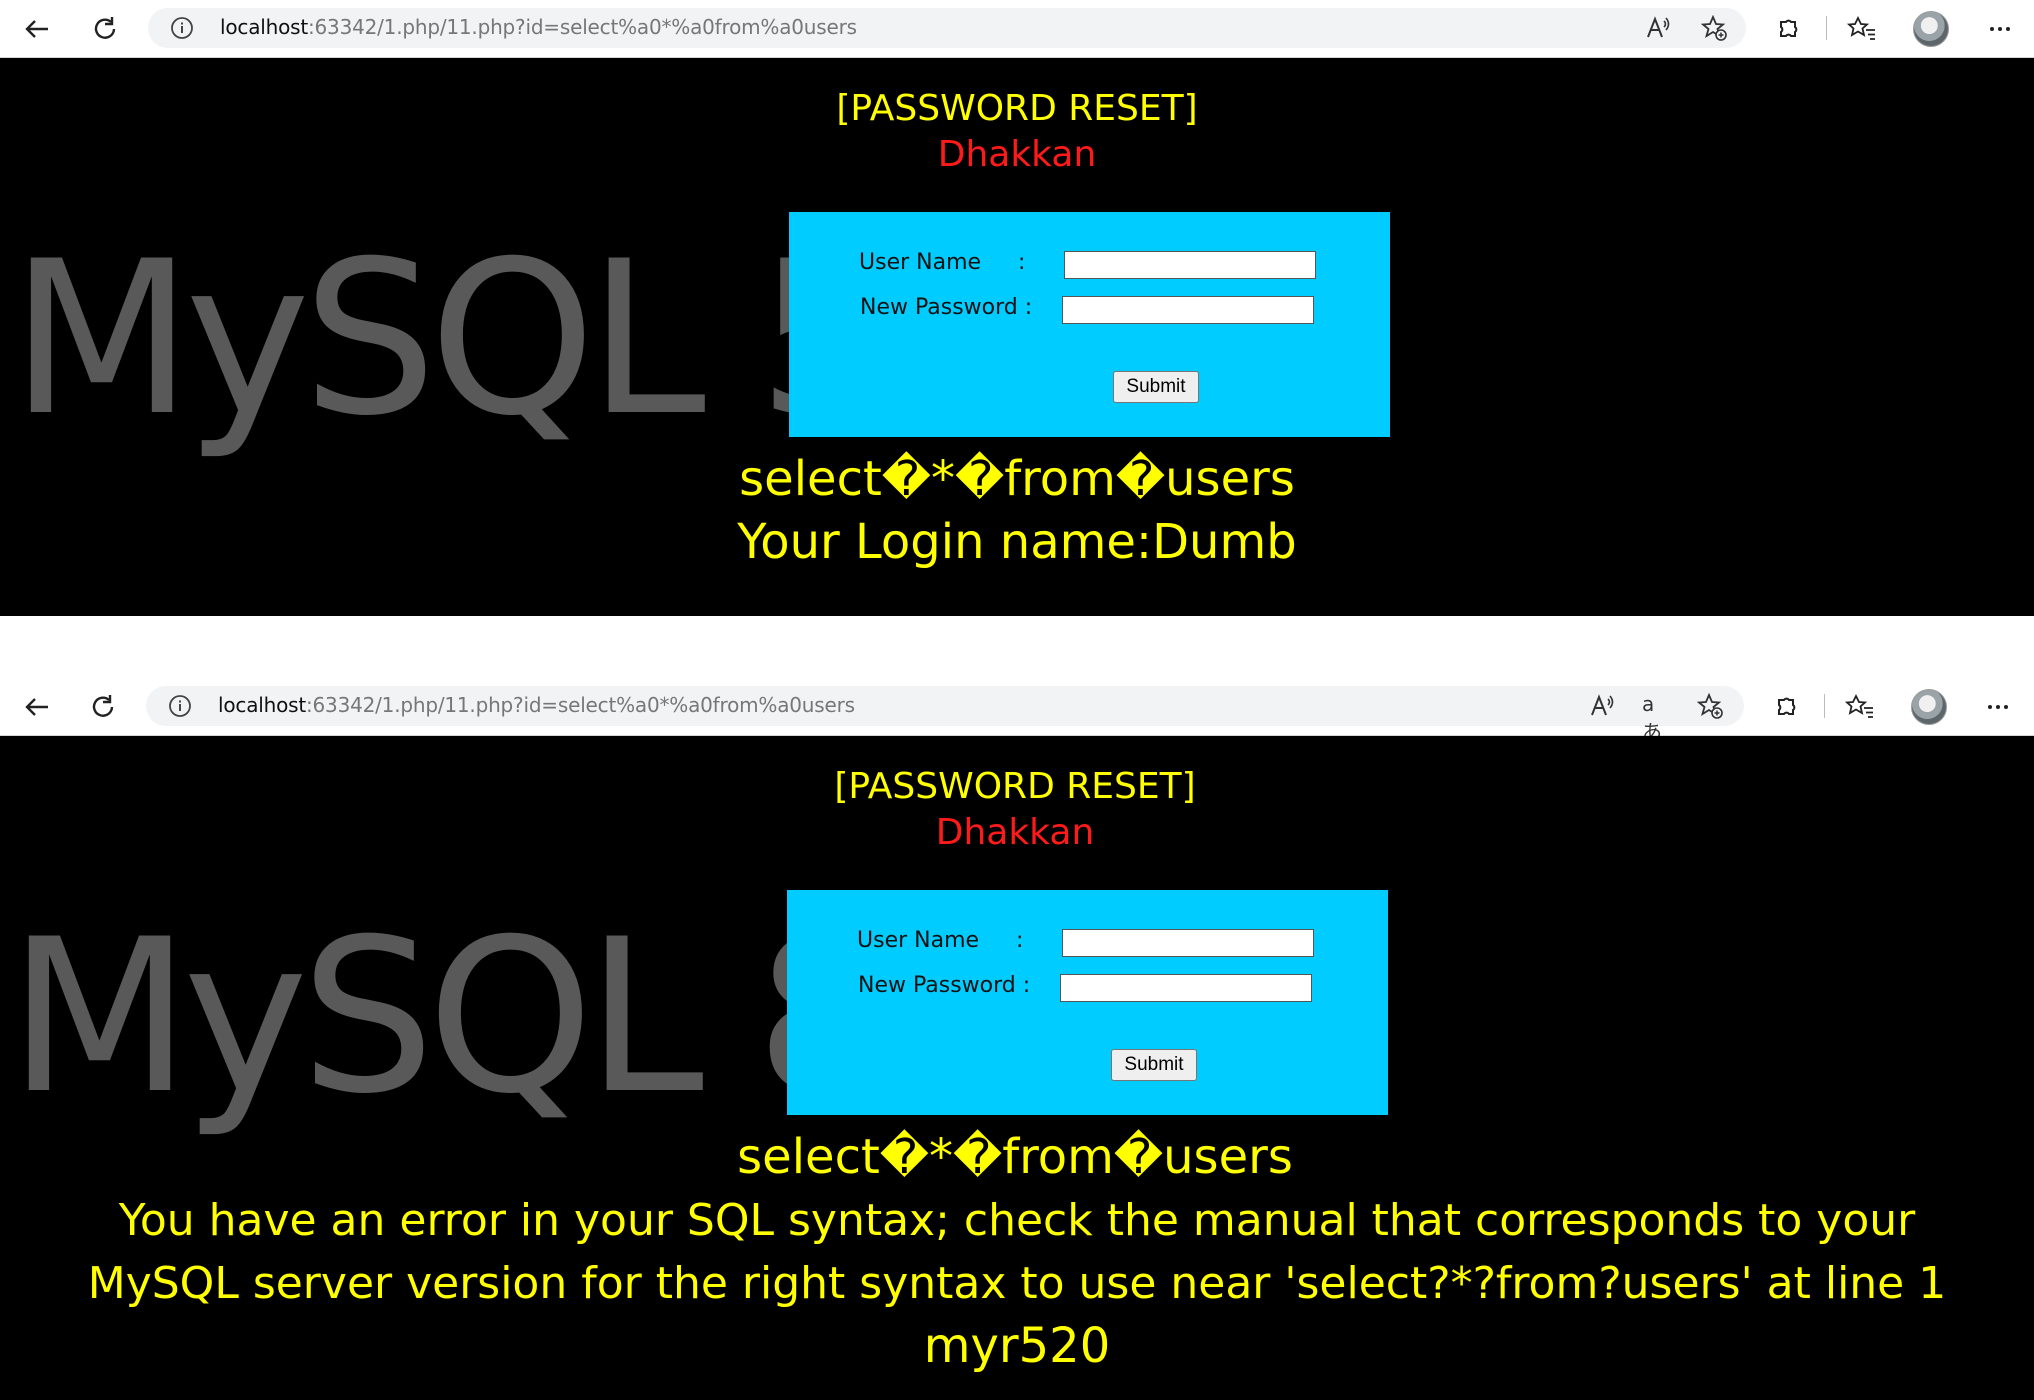 This screenshot has width=2034, height=1400. What do you see at coordinates (1017, 542) in the screenshot?
I see `login-result: Your Login name:Dumb` at bounding box center [1017, 542].